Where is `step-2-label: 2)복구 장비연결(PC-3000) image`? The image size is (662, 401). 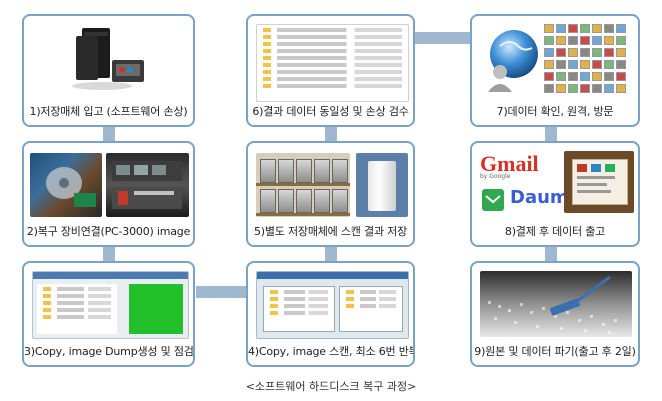
step-2-label: 2)복구 장비연결(PC-3000) image is located at coordinates (108, 231).